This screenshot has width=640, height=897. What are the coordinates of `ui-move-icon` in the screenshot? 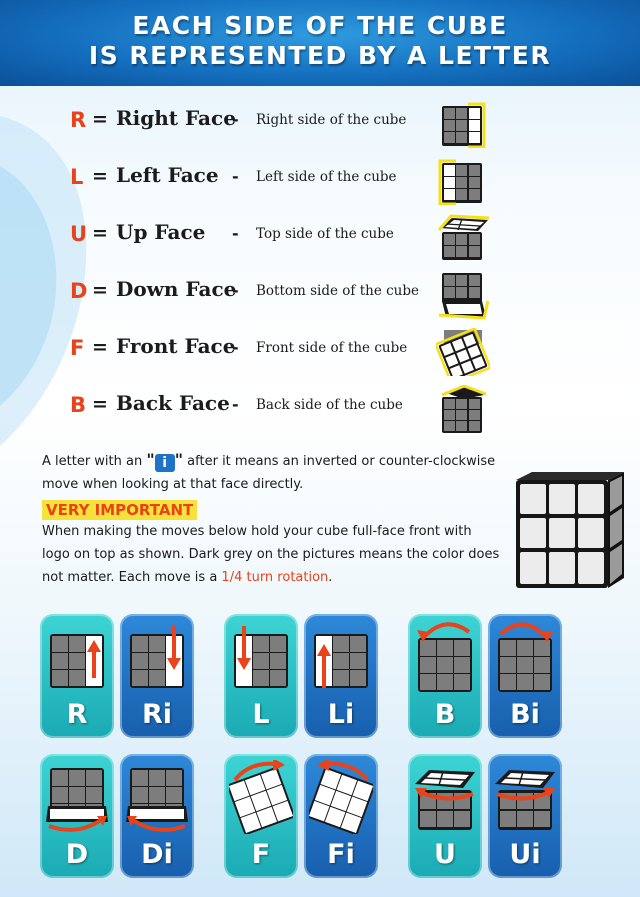 It's located at (525, 800).